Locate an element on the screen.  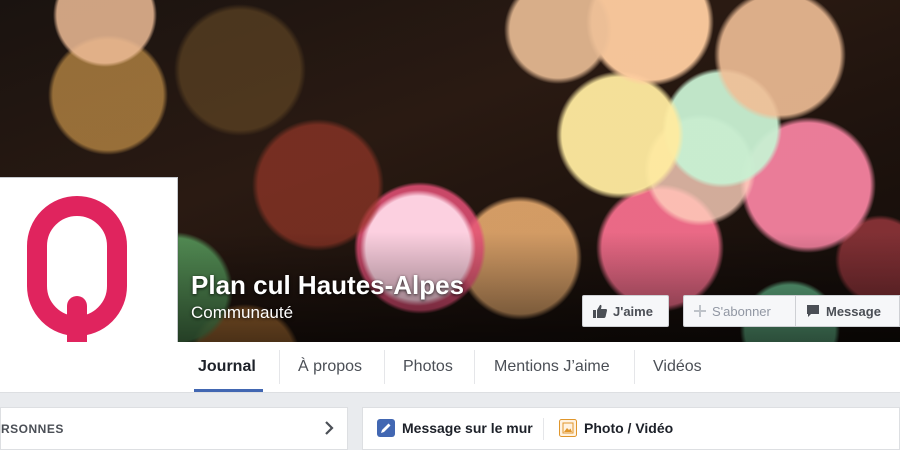
speech-bubble-icon is located at coordinates (813, 311).